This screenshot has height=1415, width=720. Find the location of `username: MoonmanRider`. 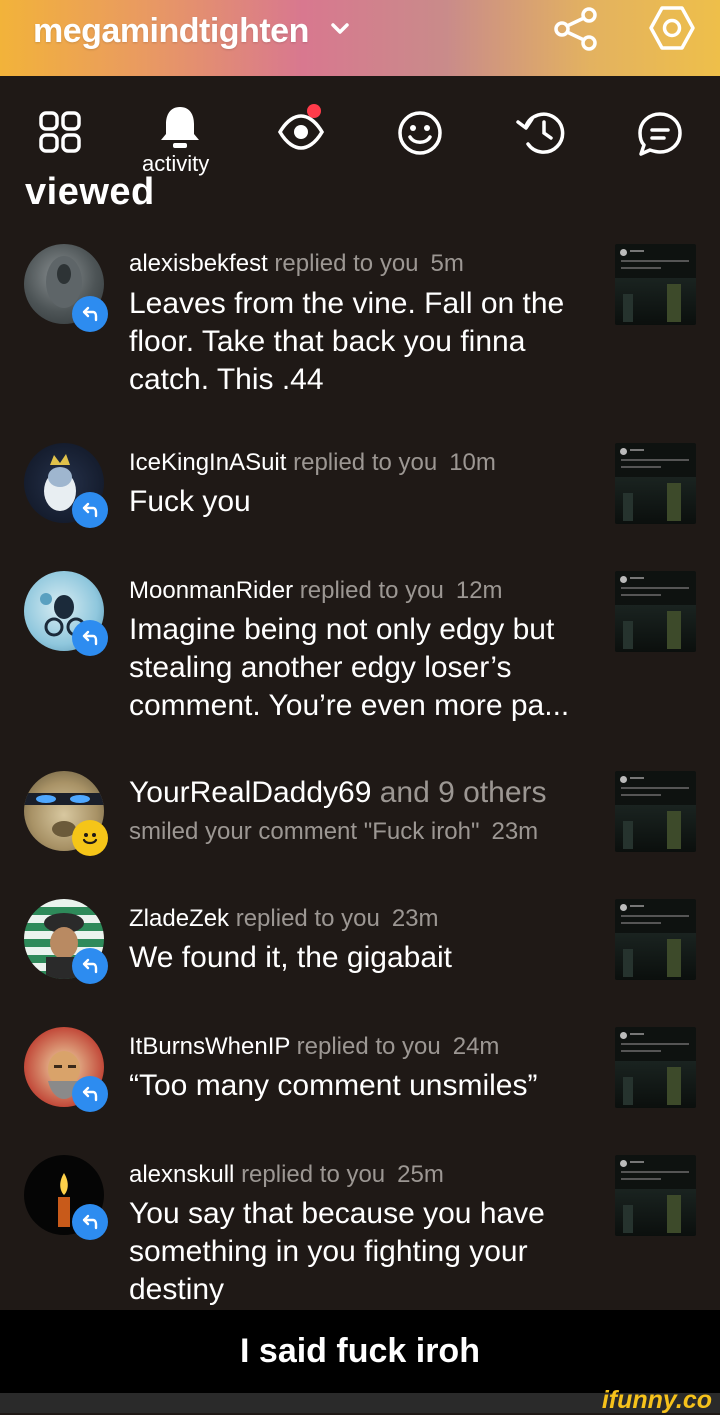

username: MoonmanRider is located at coordinates (211, 590).